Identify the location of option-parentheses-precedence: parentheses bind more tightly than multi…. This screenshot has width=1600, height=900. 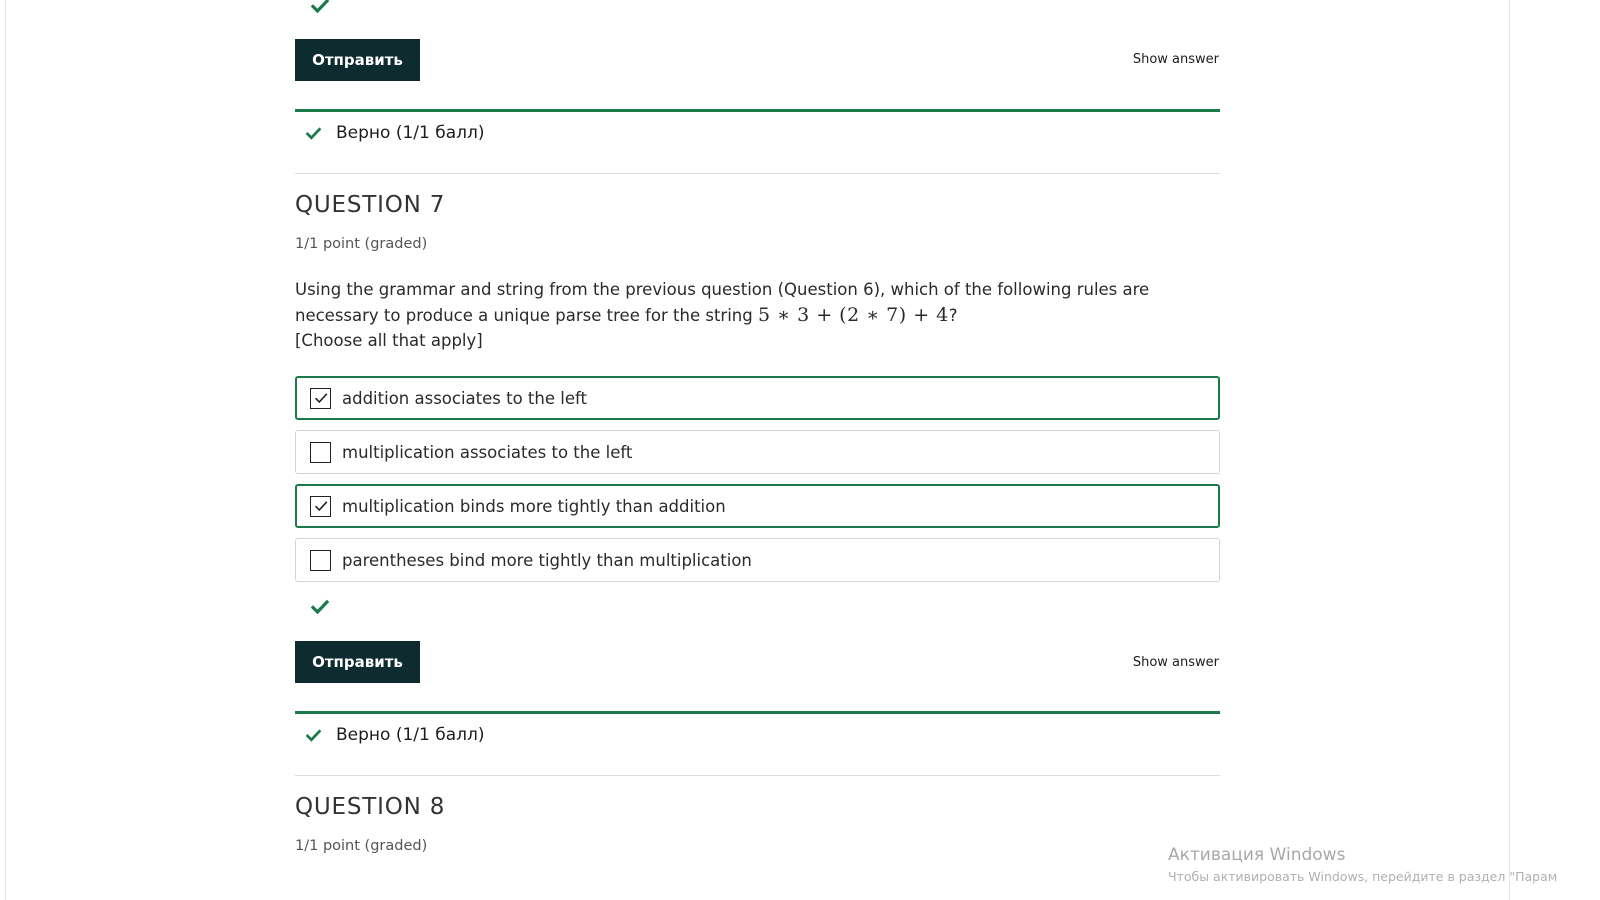
(757, 560).